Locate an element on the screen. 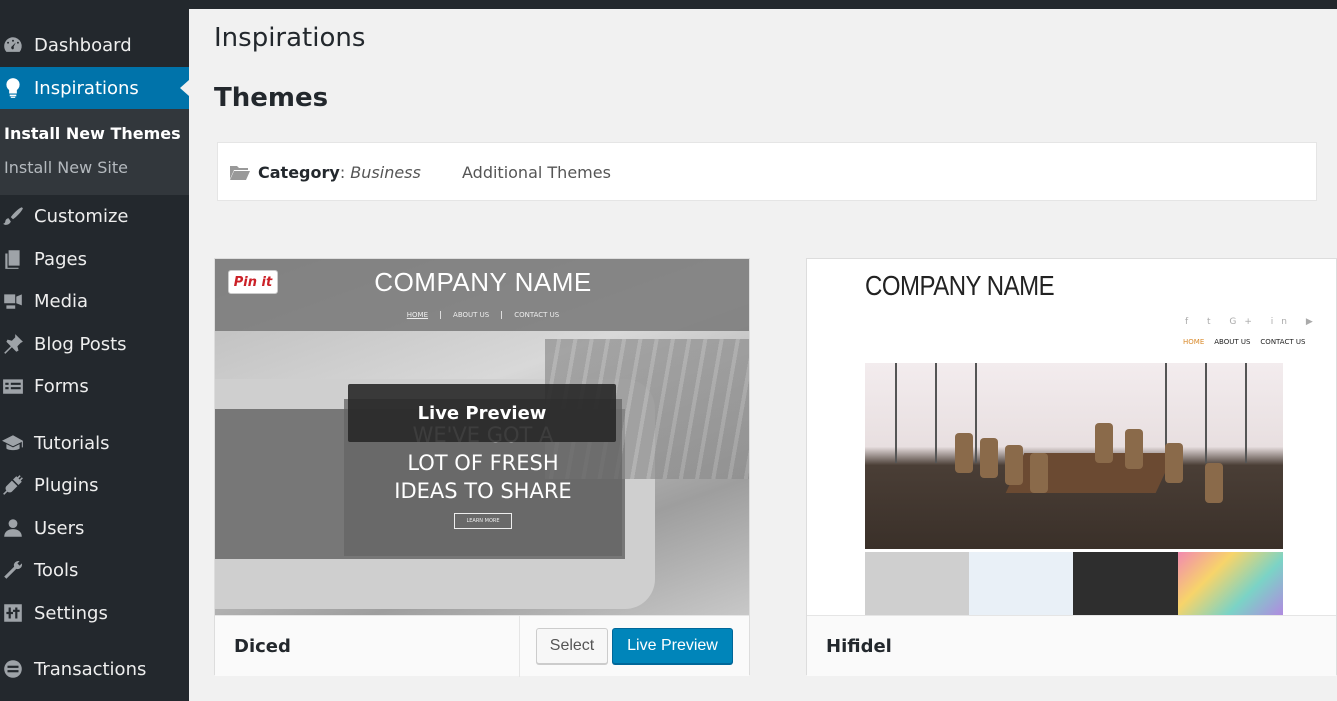  sidebar-item-customize: Customize is located at coordinates (94, 216).